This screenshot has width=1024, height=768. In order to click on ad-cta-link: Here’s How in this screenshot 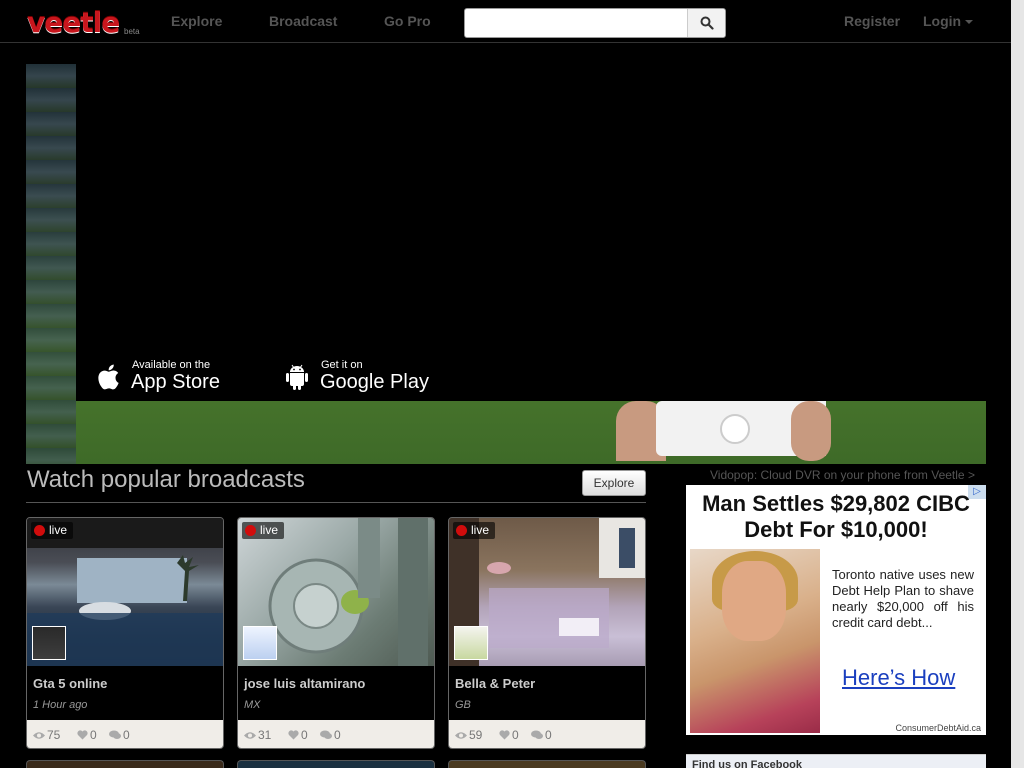, I will do `click(898, 678)`.